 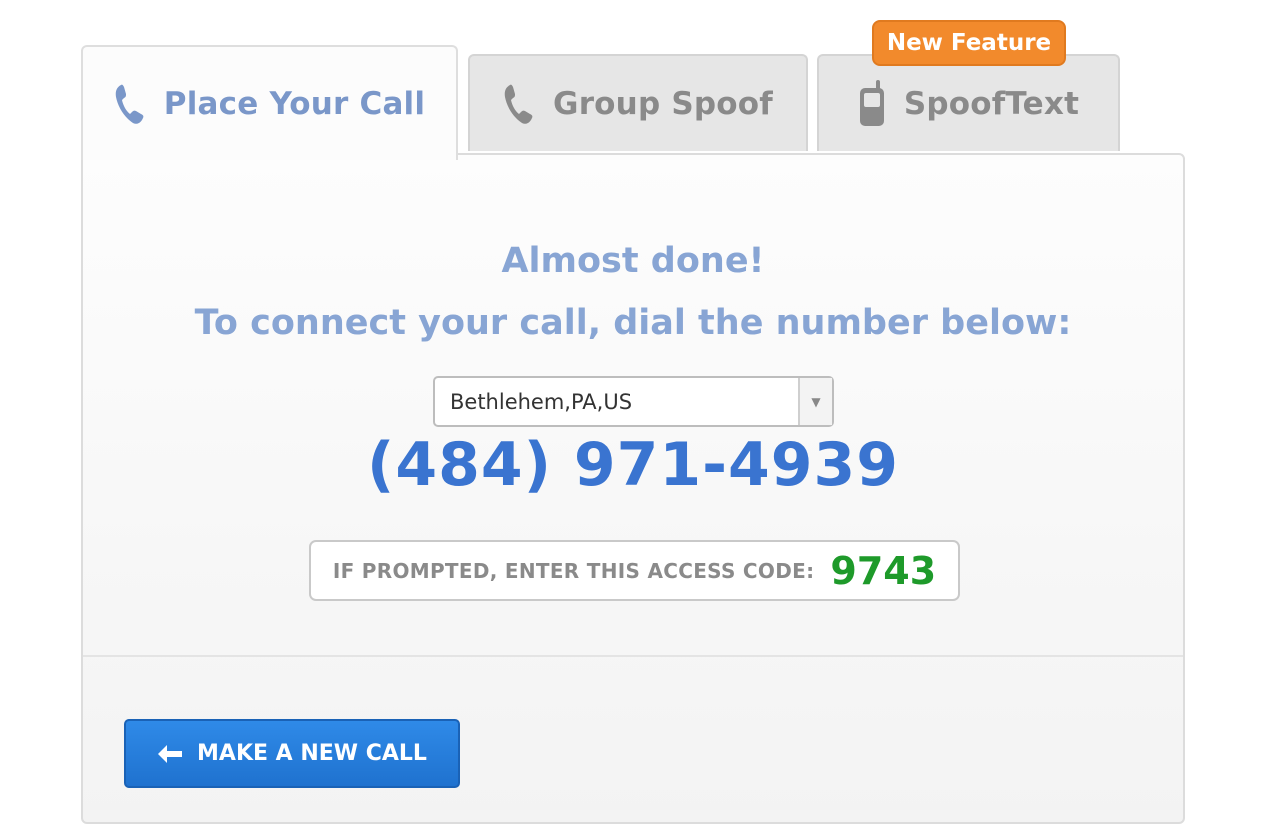 I want to click on location-select-value: Bethlehem,PA,US, so click(x=541, y=401).